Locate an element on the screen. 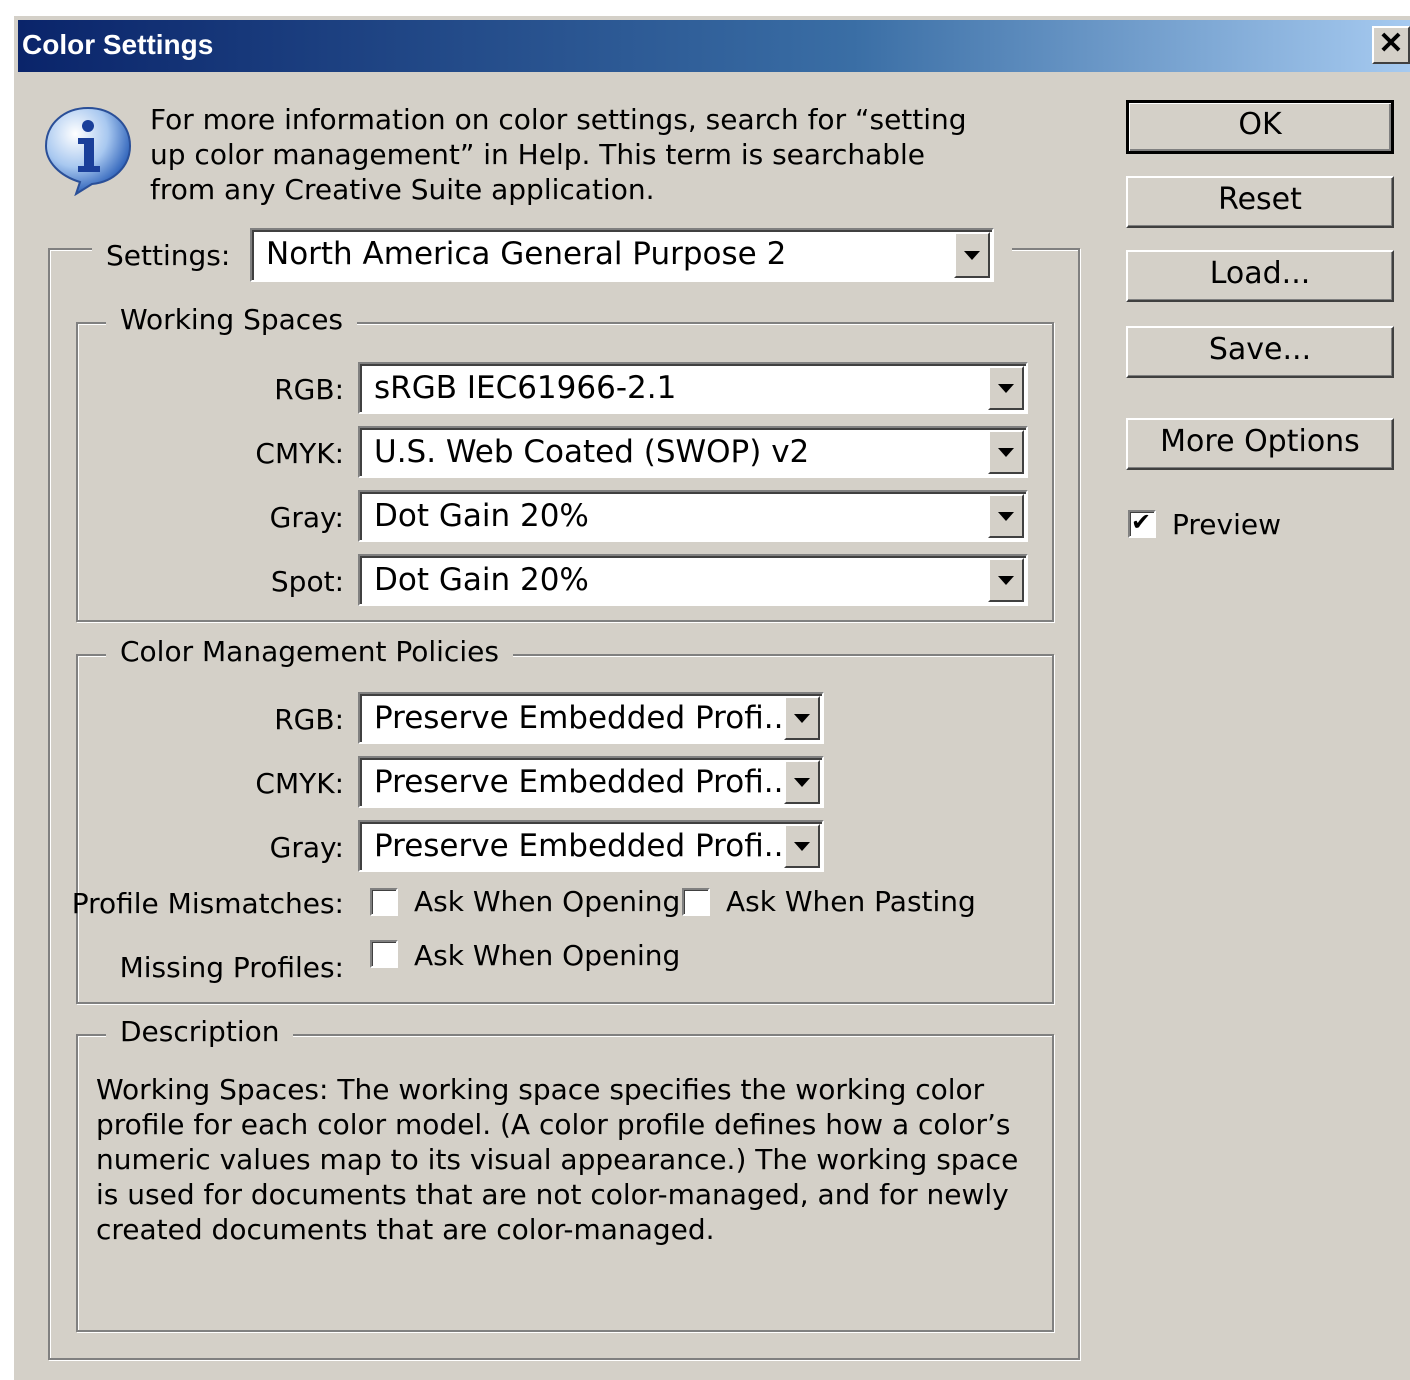  settings-dropdown: North America General Purpose 2 is located at coordinates (622, 255).